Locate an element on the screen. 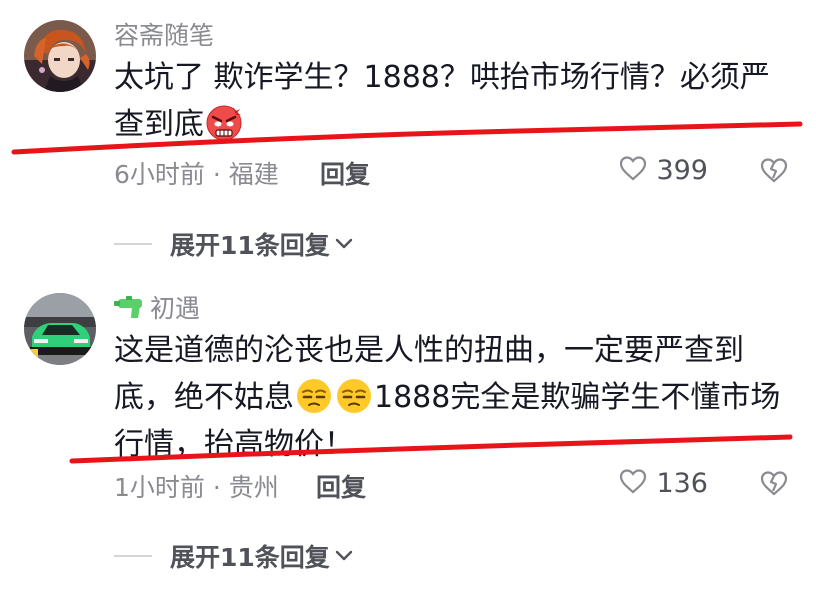  comment-line: 1888完全是欺骗学生不懂市场 is located at coordinates (577, 397).